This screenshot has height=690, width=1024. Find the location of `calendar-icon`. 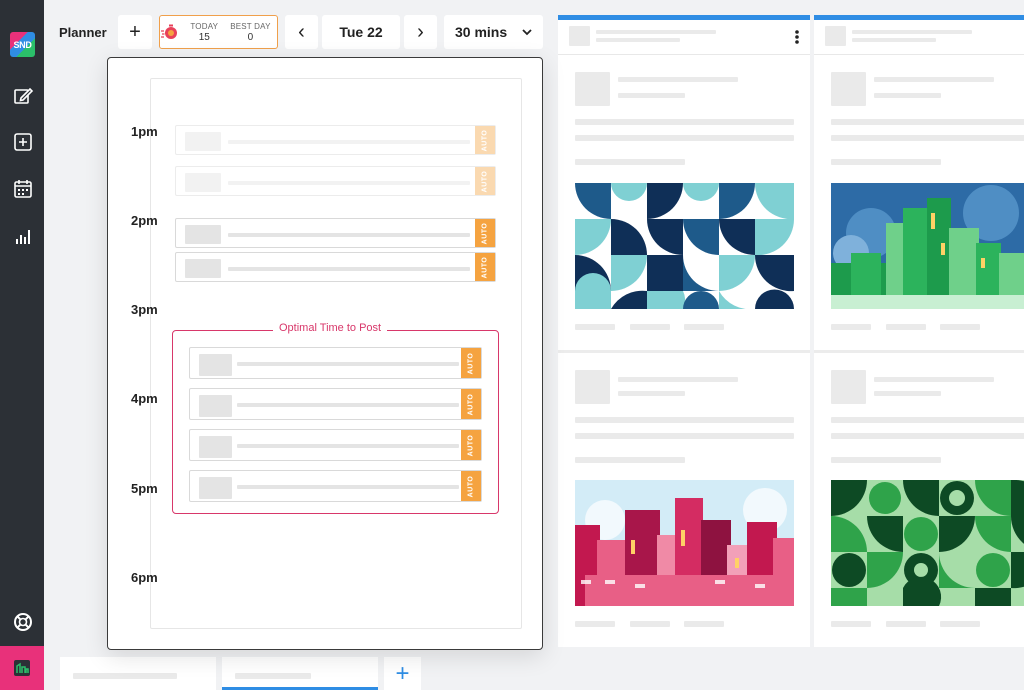

calendar-icon is located at coordinates (23, 189).